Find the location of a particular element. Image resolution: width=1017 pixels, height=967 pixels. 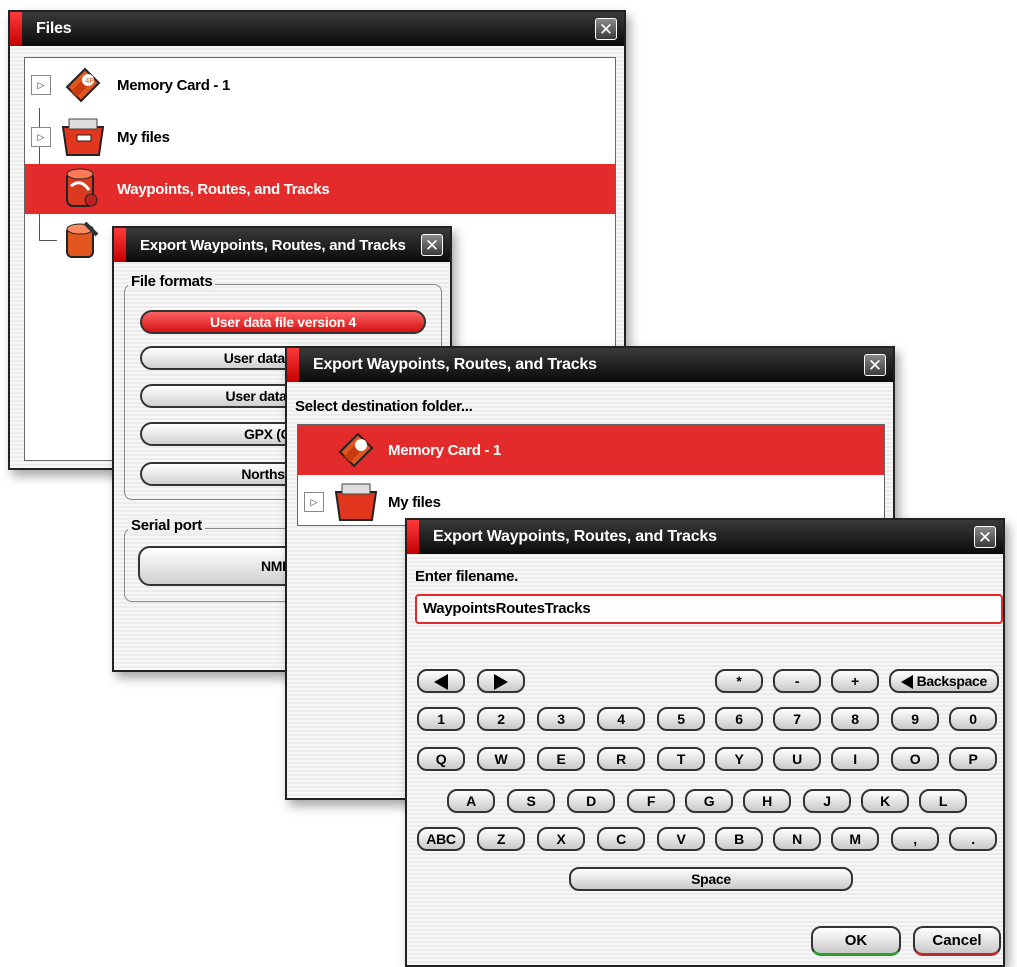

tree-item-waypoints: Waypoints, Routes, and Tracks is located at coordinates (320, 189).